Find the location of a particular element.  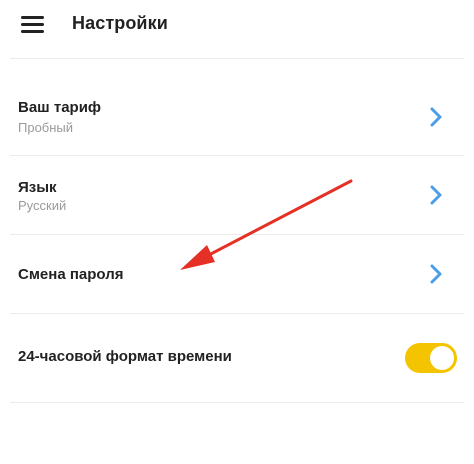

divider is located at coordinates (237, 402).